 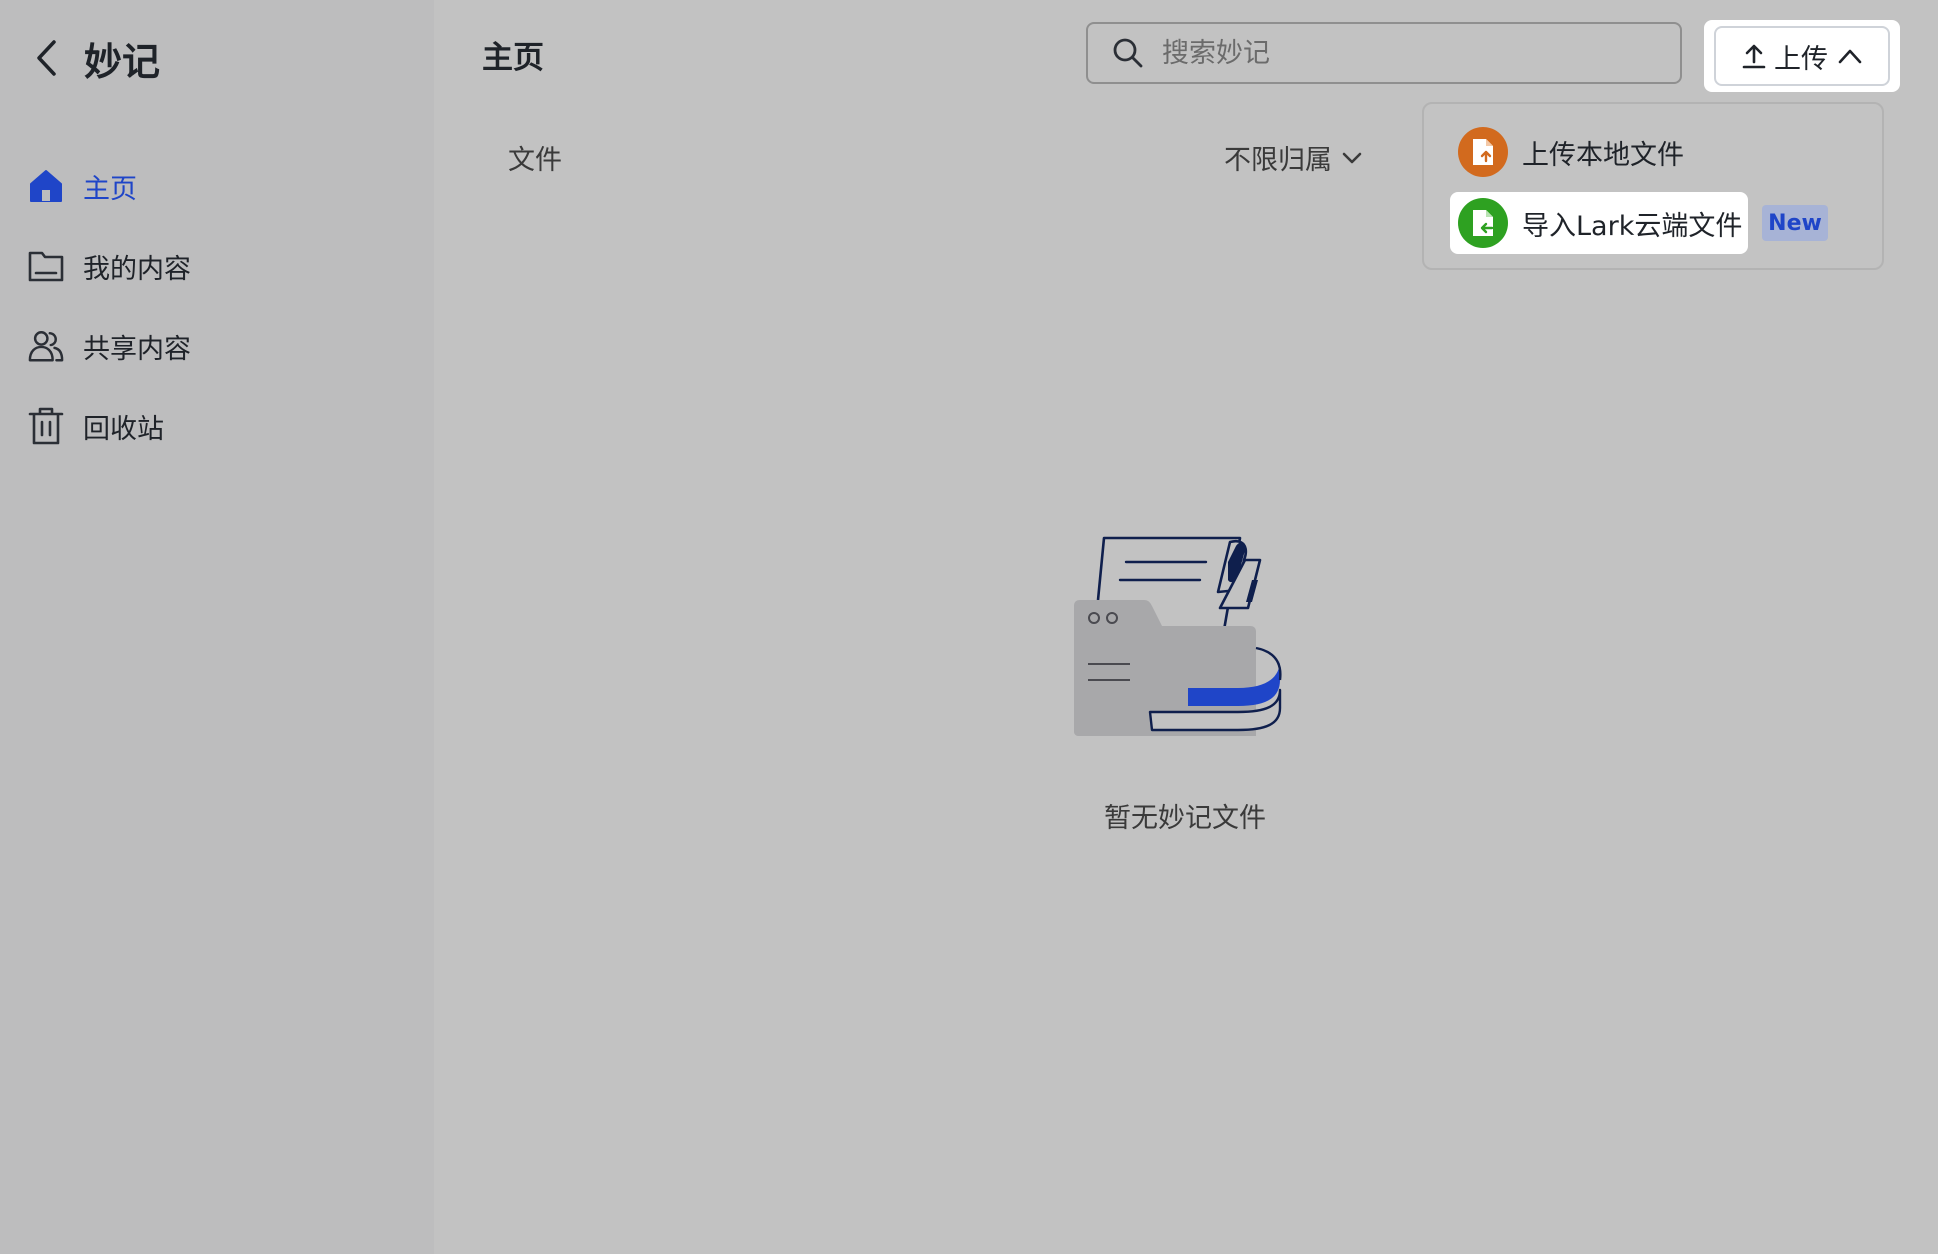 What do you see at coordinates (535, 157) in the screenshot?
I see `tab-files: 文件` at bounding box center [535, 157].